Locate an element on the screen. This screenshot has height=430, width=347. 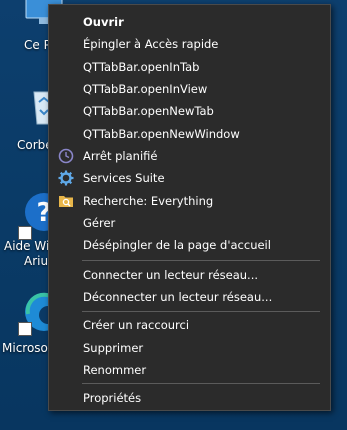
menu-item-label: Gérer is located at coordinates (99, 223).